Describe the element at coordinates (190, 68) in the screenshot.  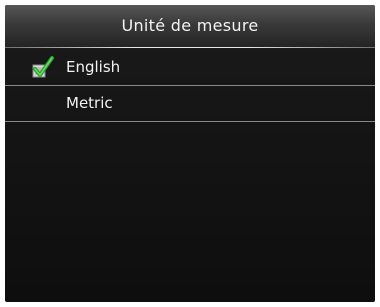
I see `menu-item-english: English` at that location.